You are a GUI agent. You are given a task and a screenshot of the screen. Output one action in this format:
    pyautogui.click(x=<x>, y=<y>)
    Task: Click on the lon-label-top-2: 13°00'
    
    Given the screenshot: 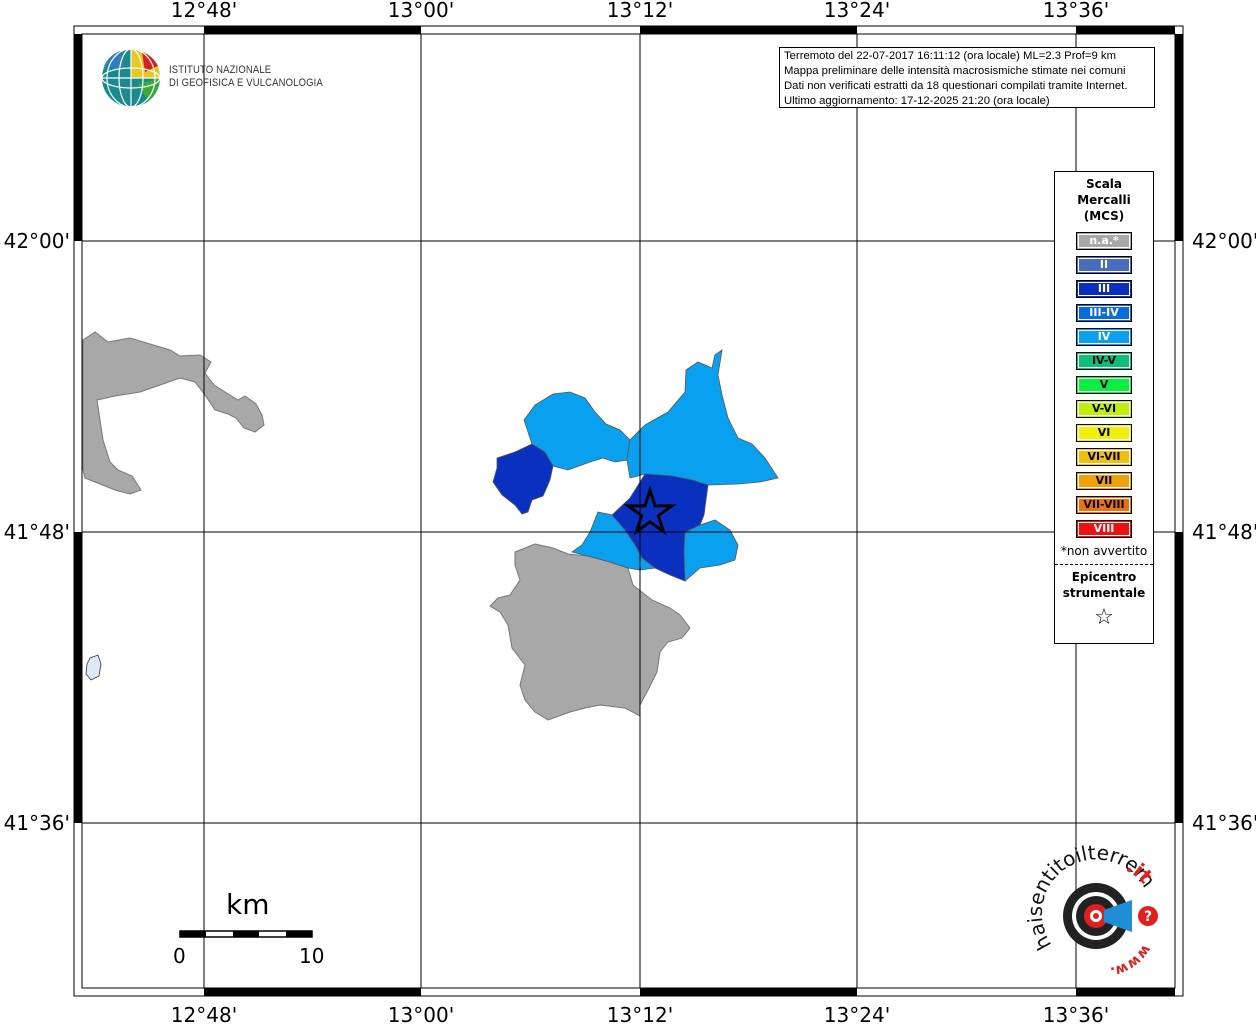 What is the action you would take?
    pyautogui.click(x=421, y=11)
    